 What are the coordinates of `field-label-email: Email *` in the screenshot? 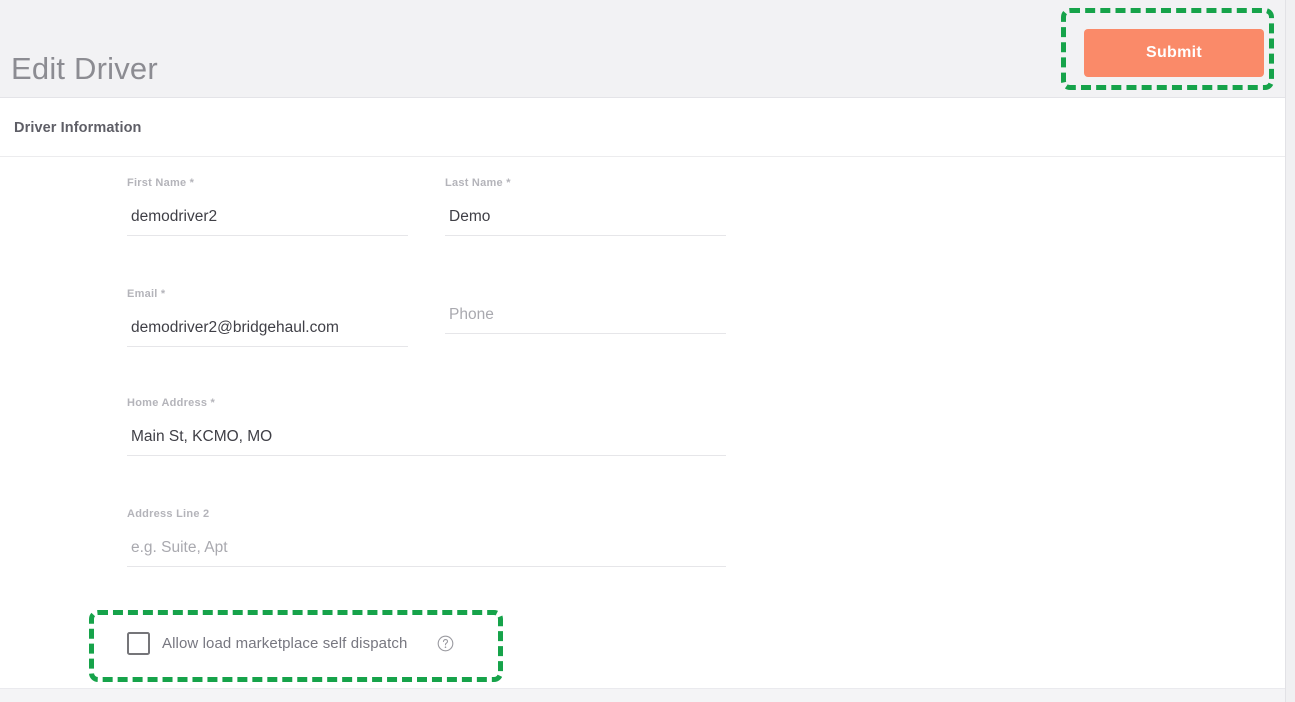 It's located at (146, 294).